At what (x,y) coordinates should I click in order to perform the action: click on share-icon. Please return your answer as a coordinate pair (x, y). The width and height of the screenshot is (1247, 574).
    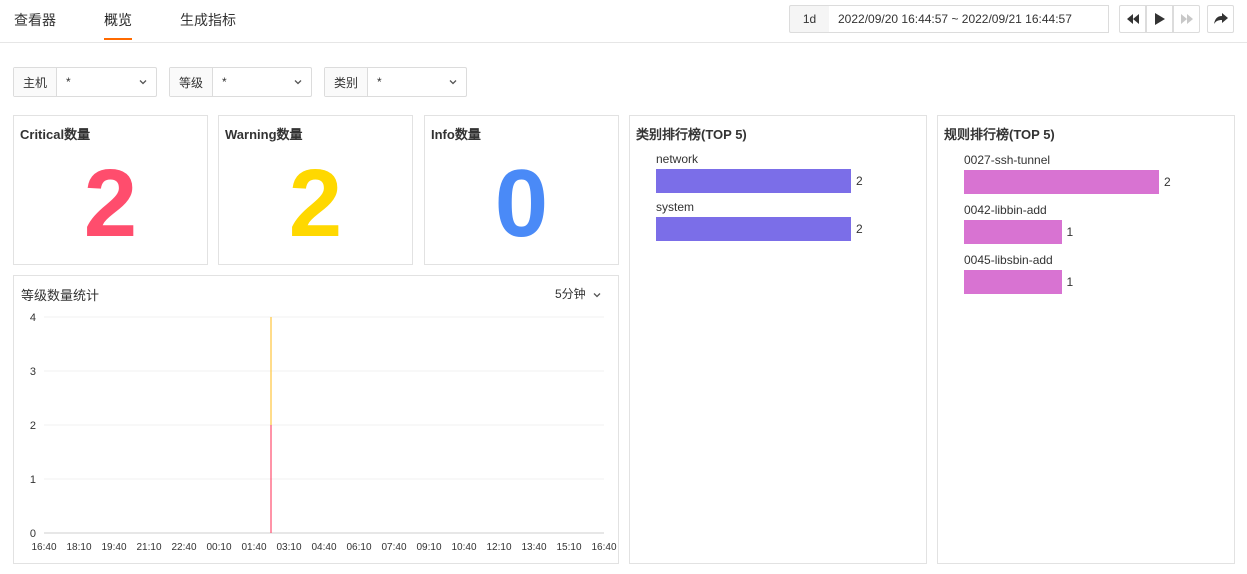
    Looking at the image, I should click on (1220, 18).